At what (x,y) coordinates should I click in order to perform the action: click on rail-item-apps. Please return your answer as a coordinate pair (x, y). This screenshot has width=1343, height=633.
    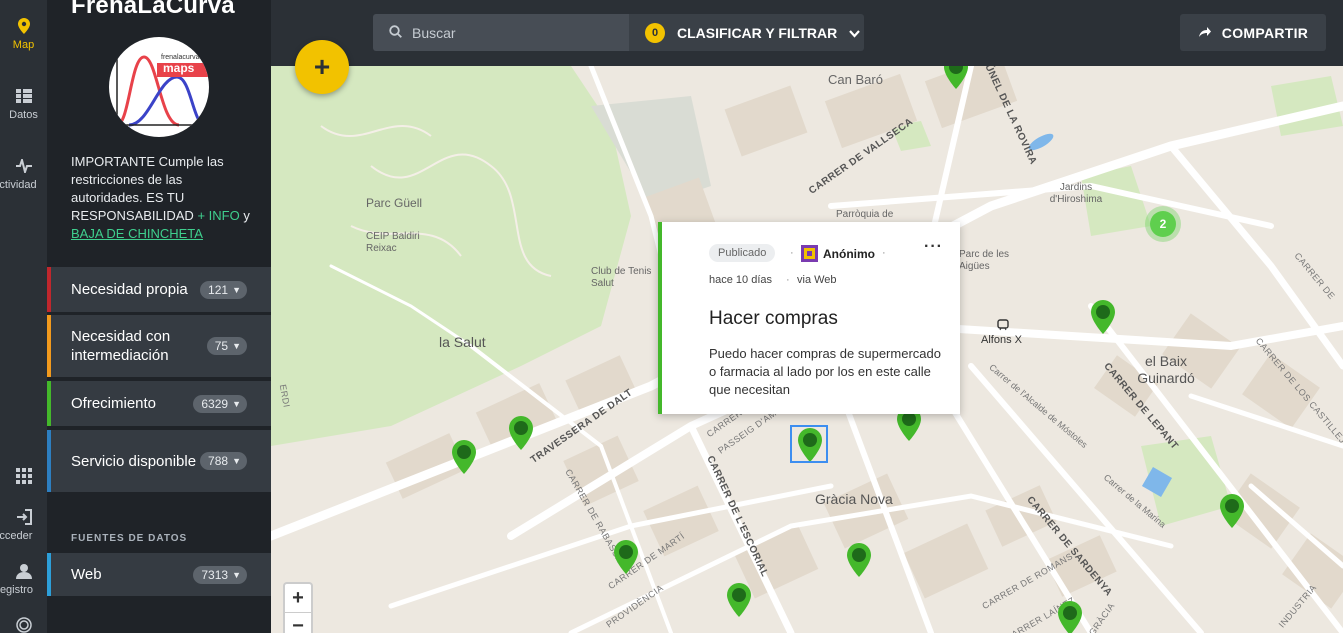
    Looking at the image, I should click on (23, 476).